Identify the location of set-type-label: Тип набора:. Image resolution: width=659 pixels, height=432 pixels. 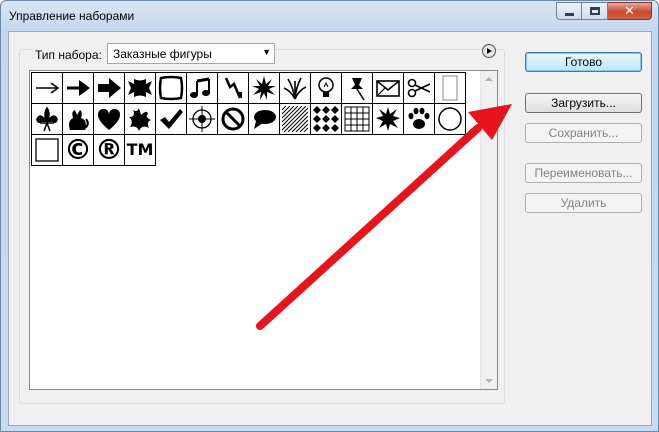
(68, 55).